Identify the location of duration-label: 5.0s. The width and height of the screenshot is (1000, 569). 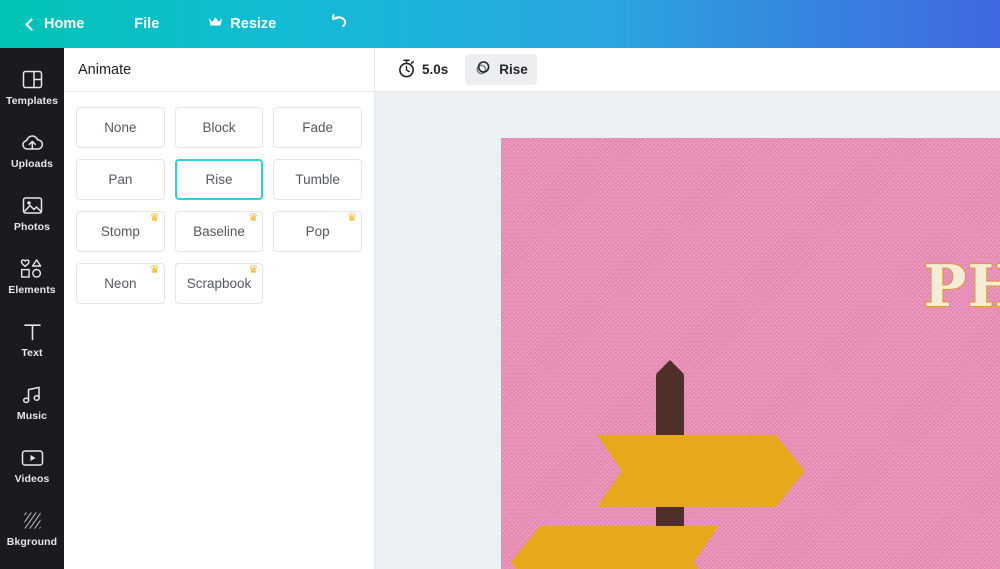
(435, 69).